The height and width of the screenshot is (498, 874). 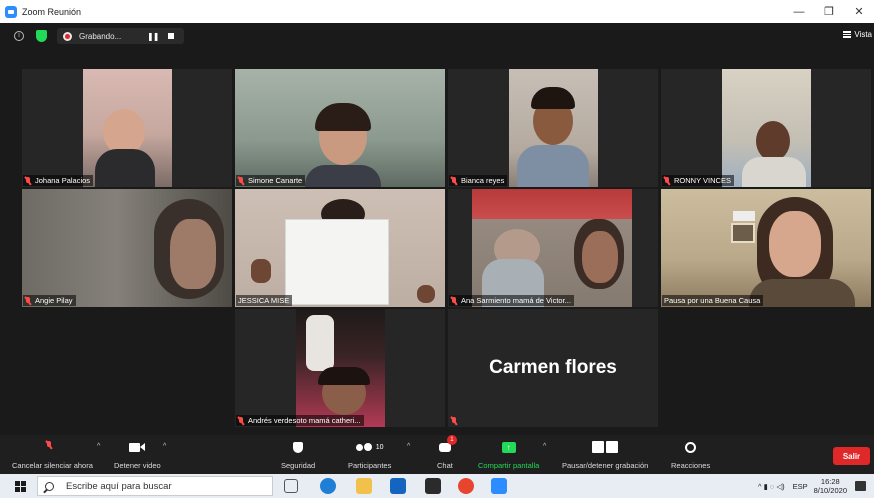 I want to click on restore-button: ❐, so click(x=829, y=11).